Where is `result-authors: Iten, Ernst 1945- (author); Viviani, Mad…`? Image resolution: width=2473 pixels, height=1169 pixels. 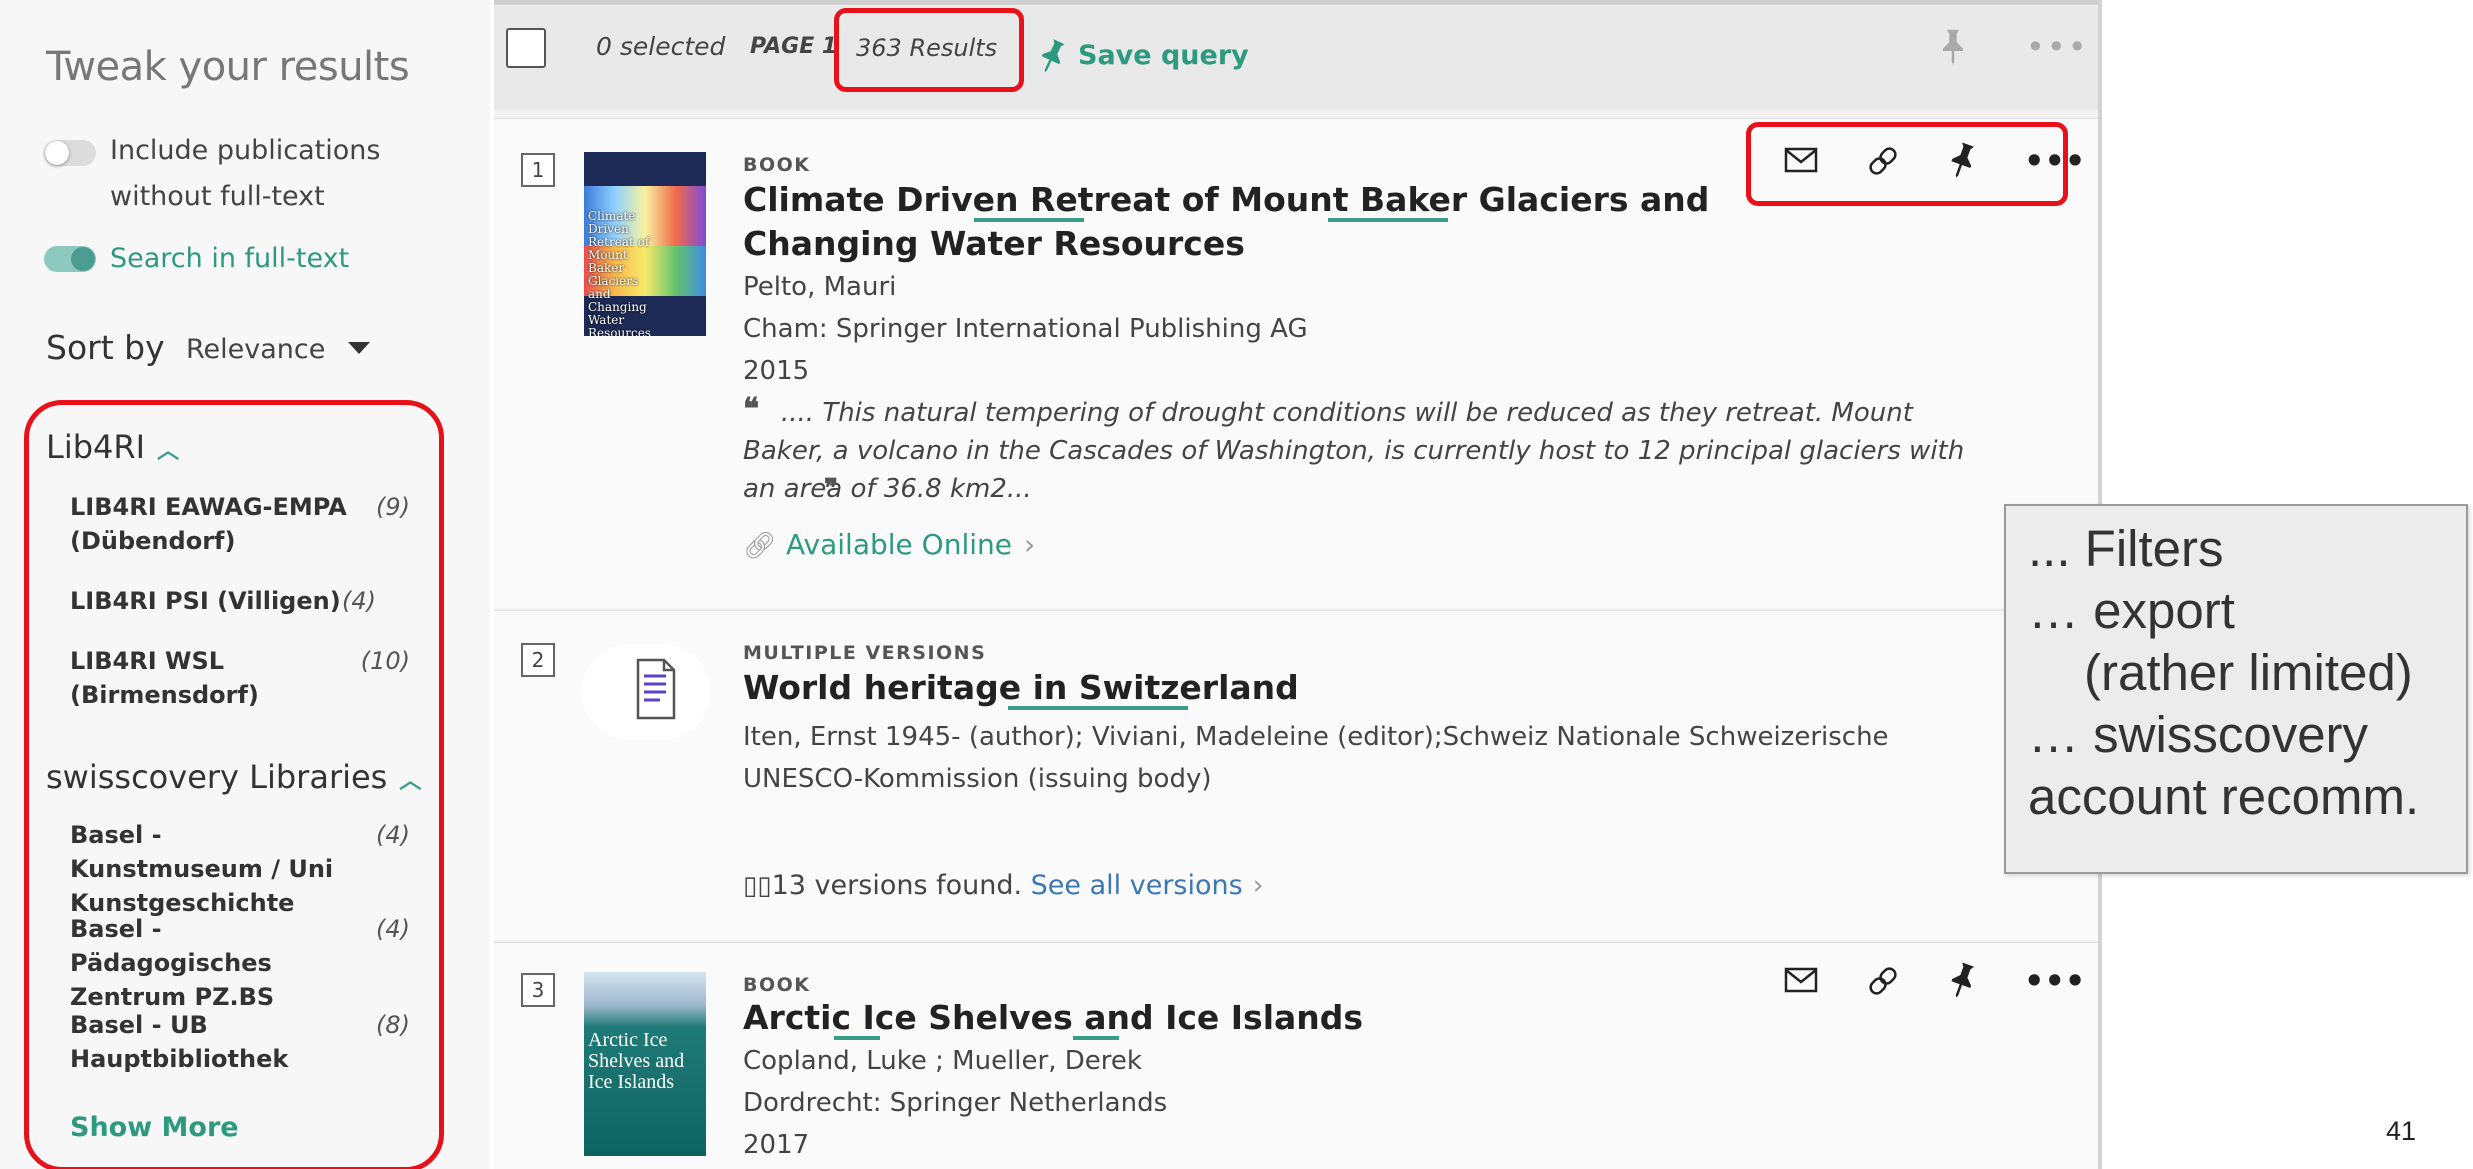
result-authors: Iten, Ernst 1945- (author); Viviani, Mad… is located at coordinates (1316, 758).